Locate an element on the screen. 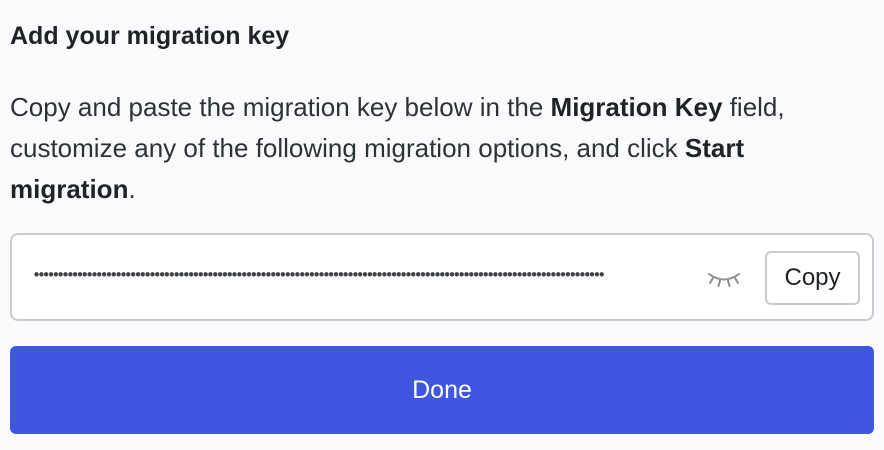 This screenshot has height=450, width=884. eye-closed-icon is located at coordinates (724, 280).